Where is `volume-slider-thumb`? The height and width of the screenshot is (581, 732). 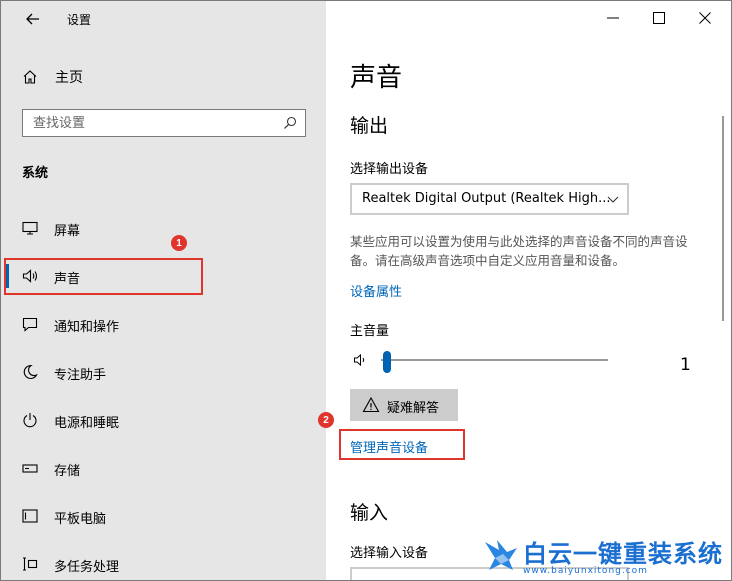
volume-slider-thumb is located at coordinates (387, 362).